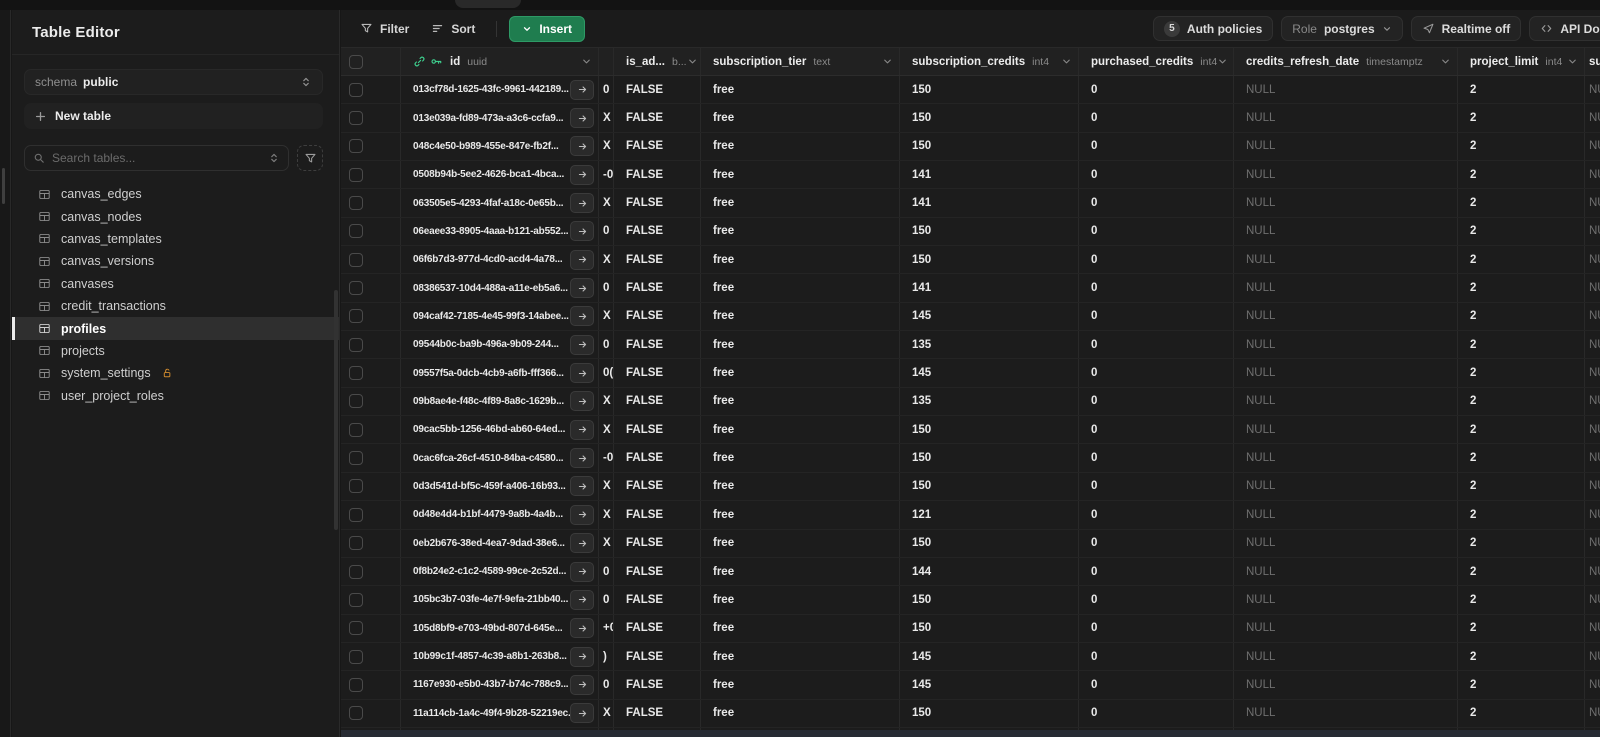  I want to click on tier-value: free, so click(724, 401).